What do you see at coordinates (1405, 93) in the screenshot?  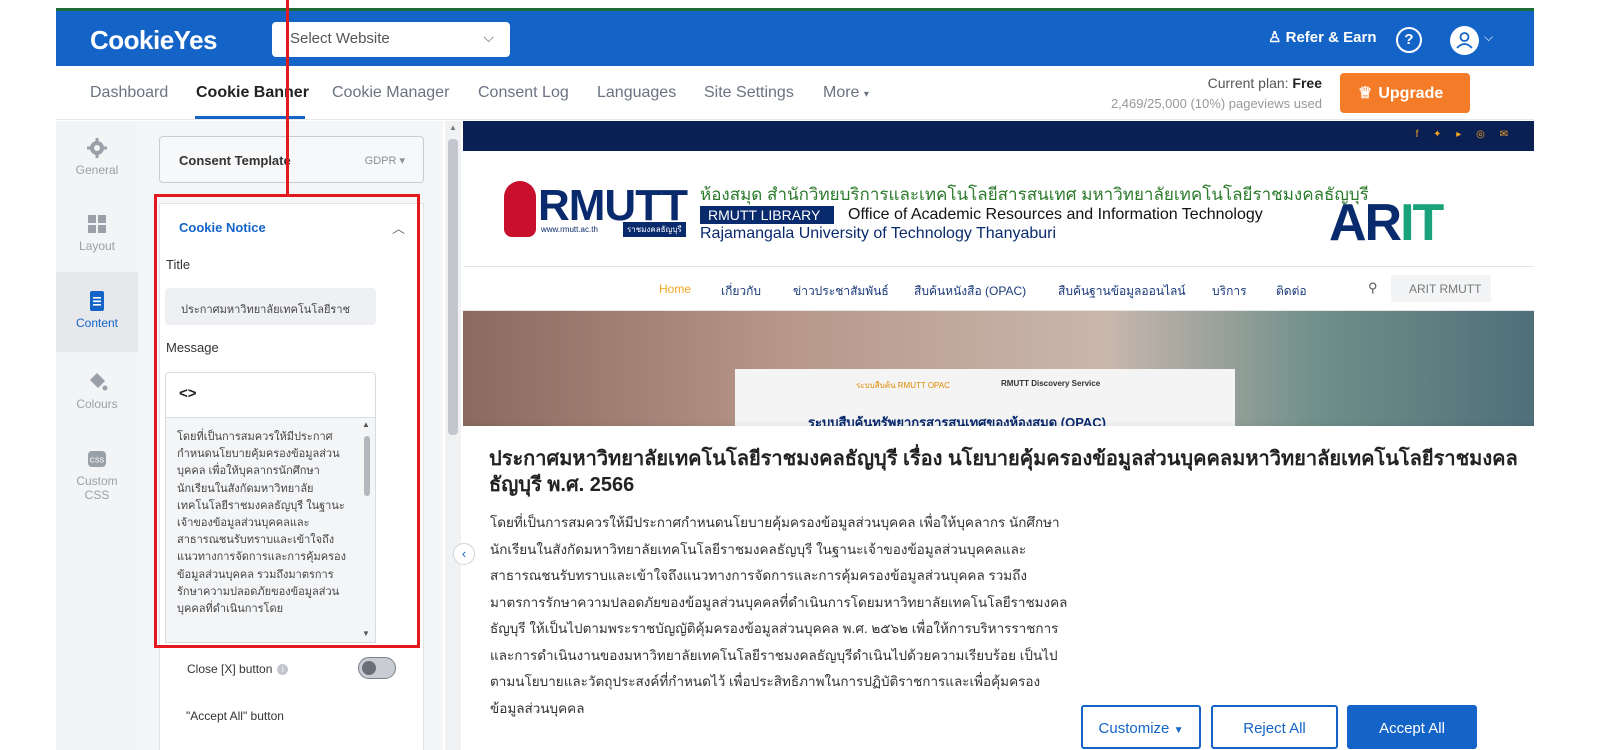 I see `upgrade-button: ♕ Upgrade` at bounding box center [1405, 93].